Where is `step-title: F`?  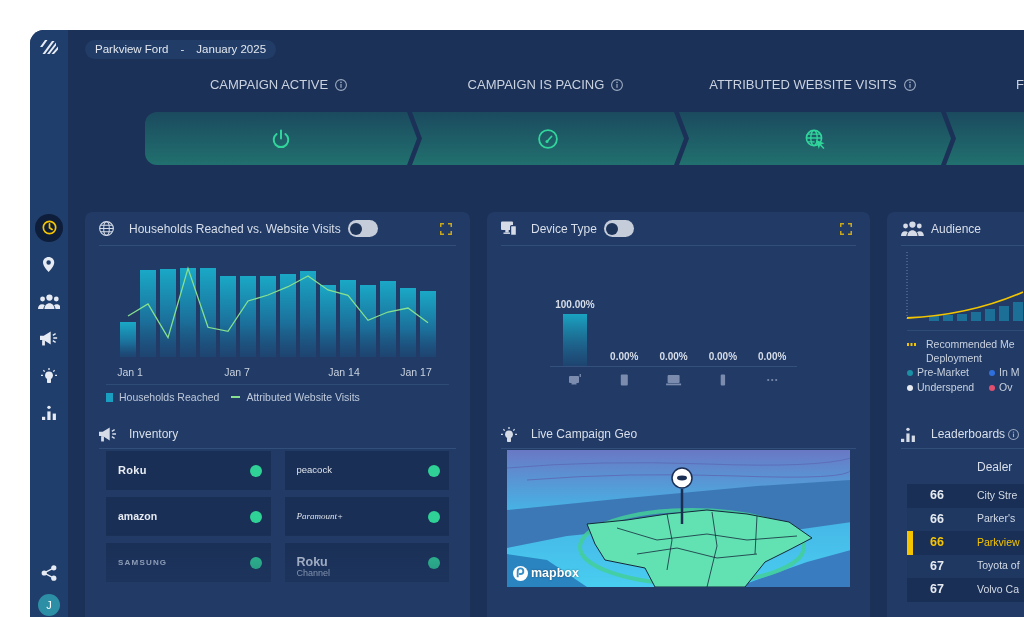
step-title: F is located at coordinates (1020, 85).